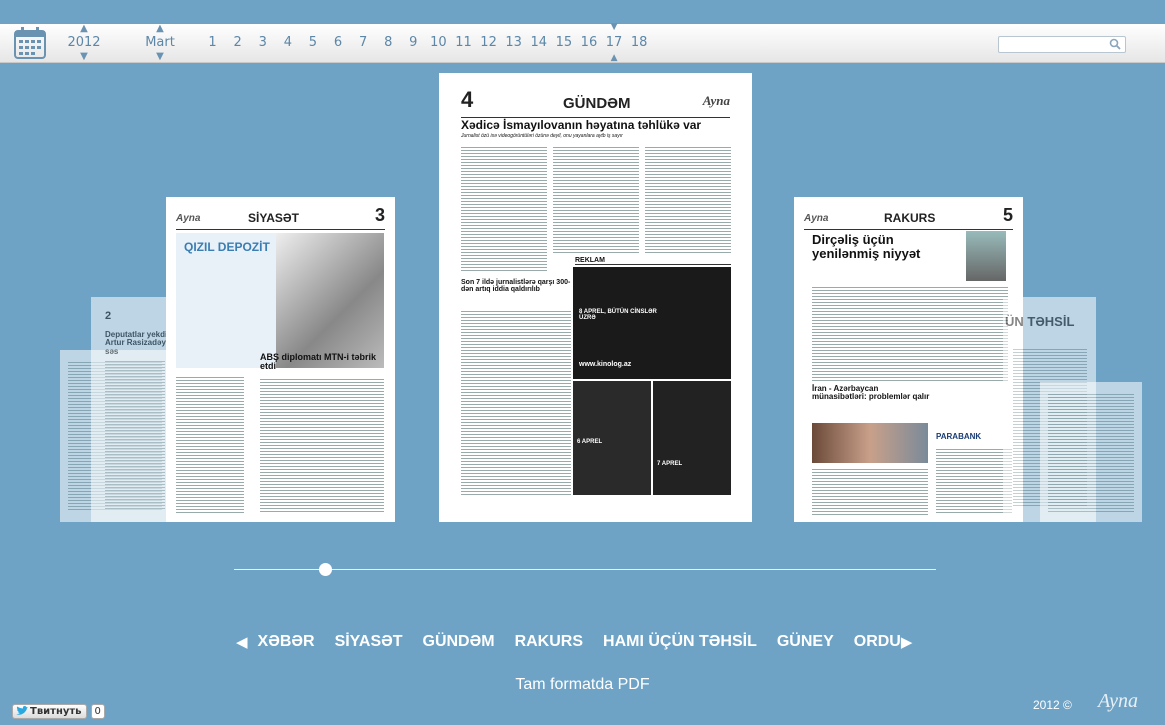 The image size is (1165, 725). I want to click on section-link-gundem: GÜNDƏM, so click(459, 642).